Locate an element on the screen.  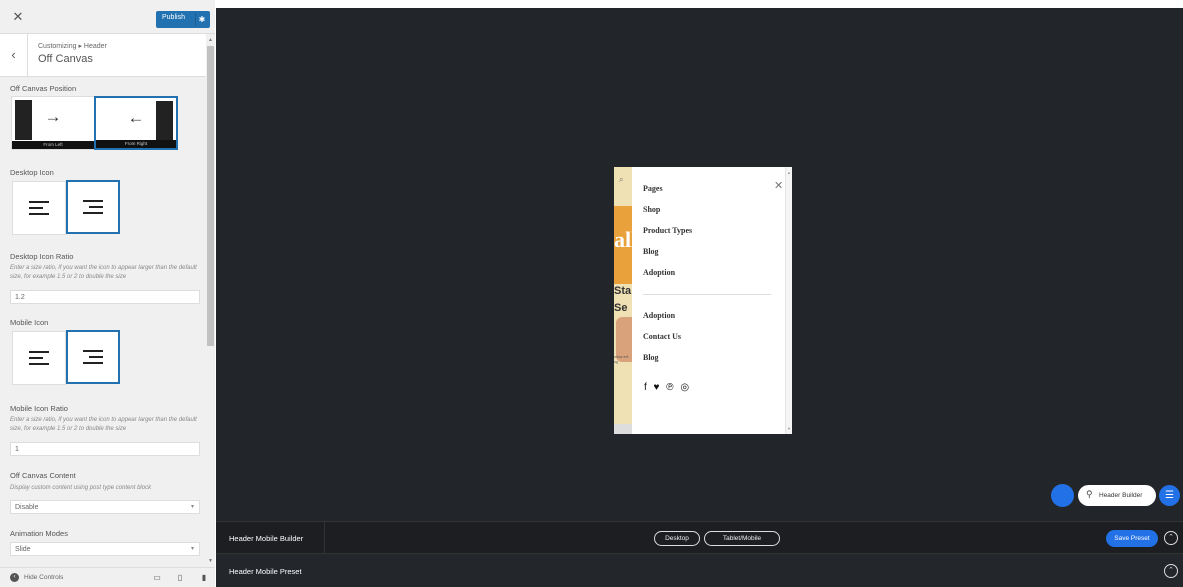
social-icons: f ♥ ℗ ◎ is located at coordinates (667, 387).